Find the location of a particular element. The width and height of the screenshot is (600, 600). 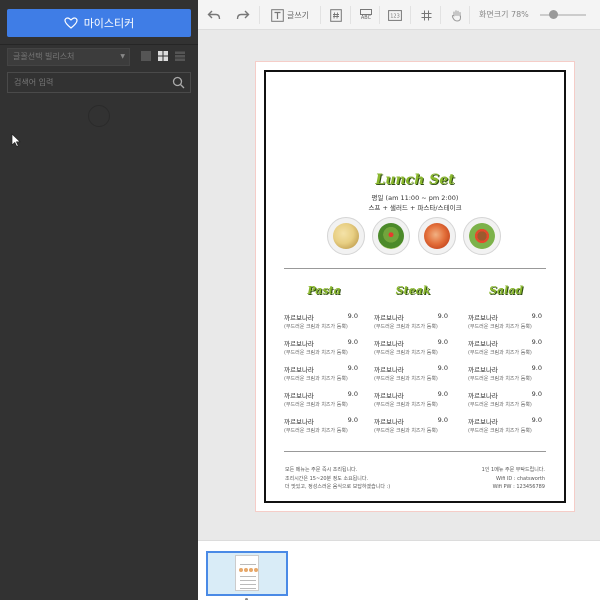

view-grid-button is located at coordinates (163, 56).